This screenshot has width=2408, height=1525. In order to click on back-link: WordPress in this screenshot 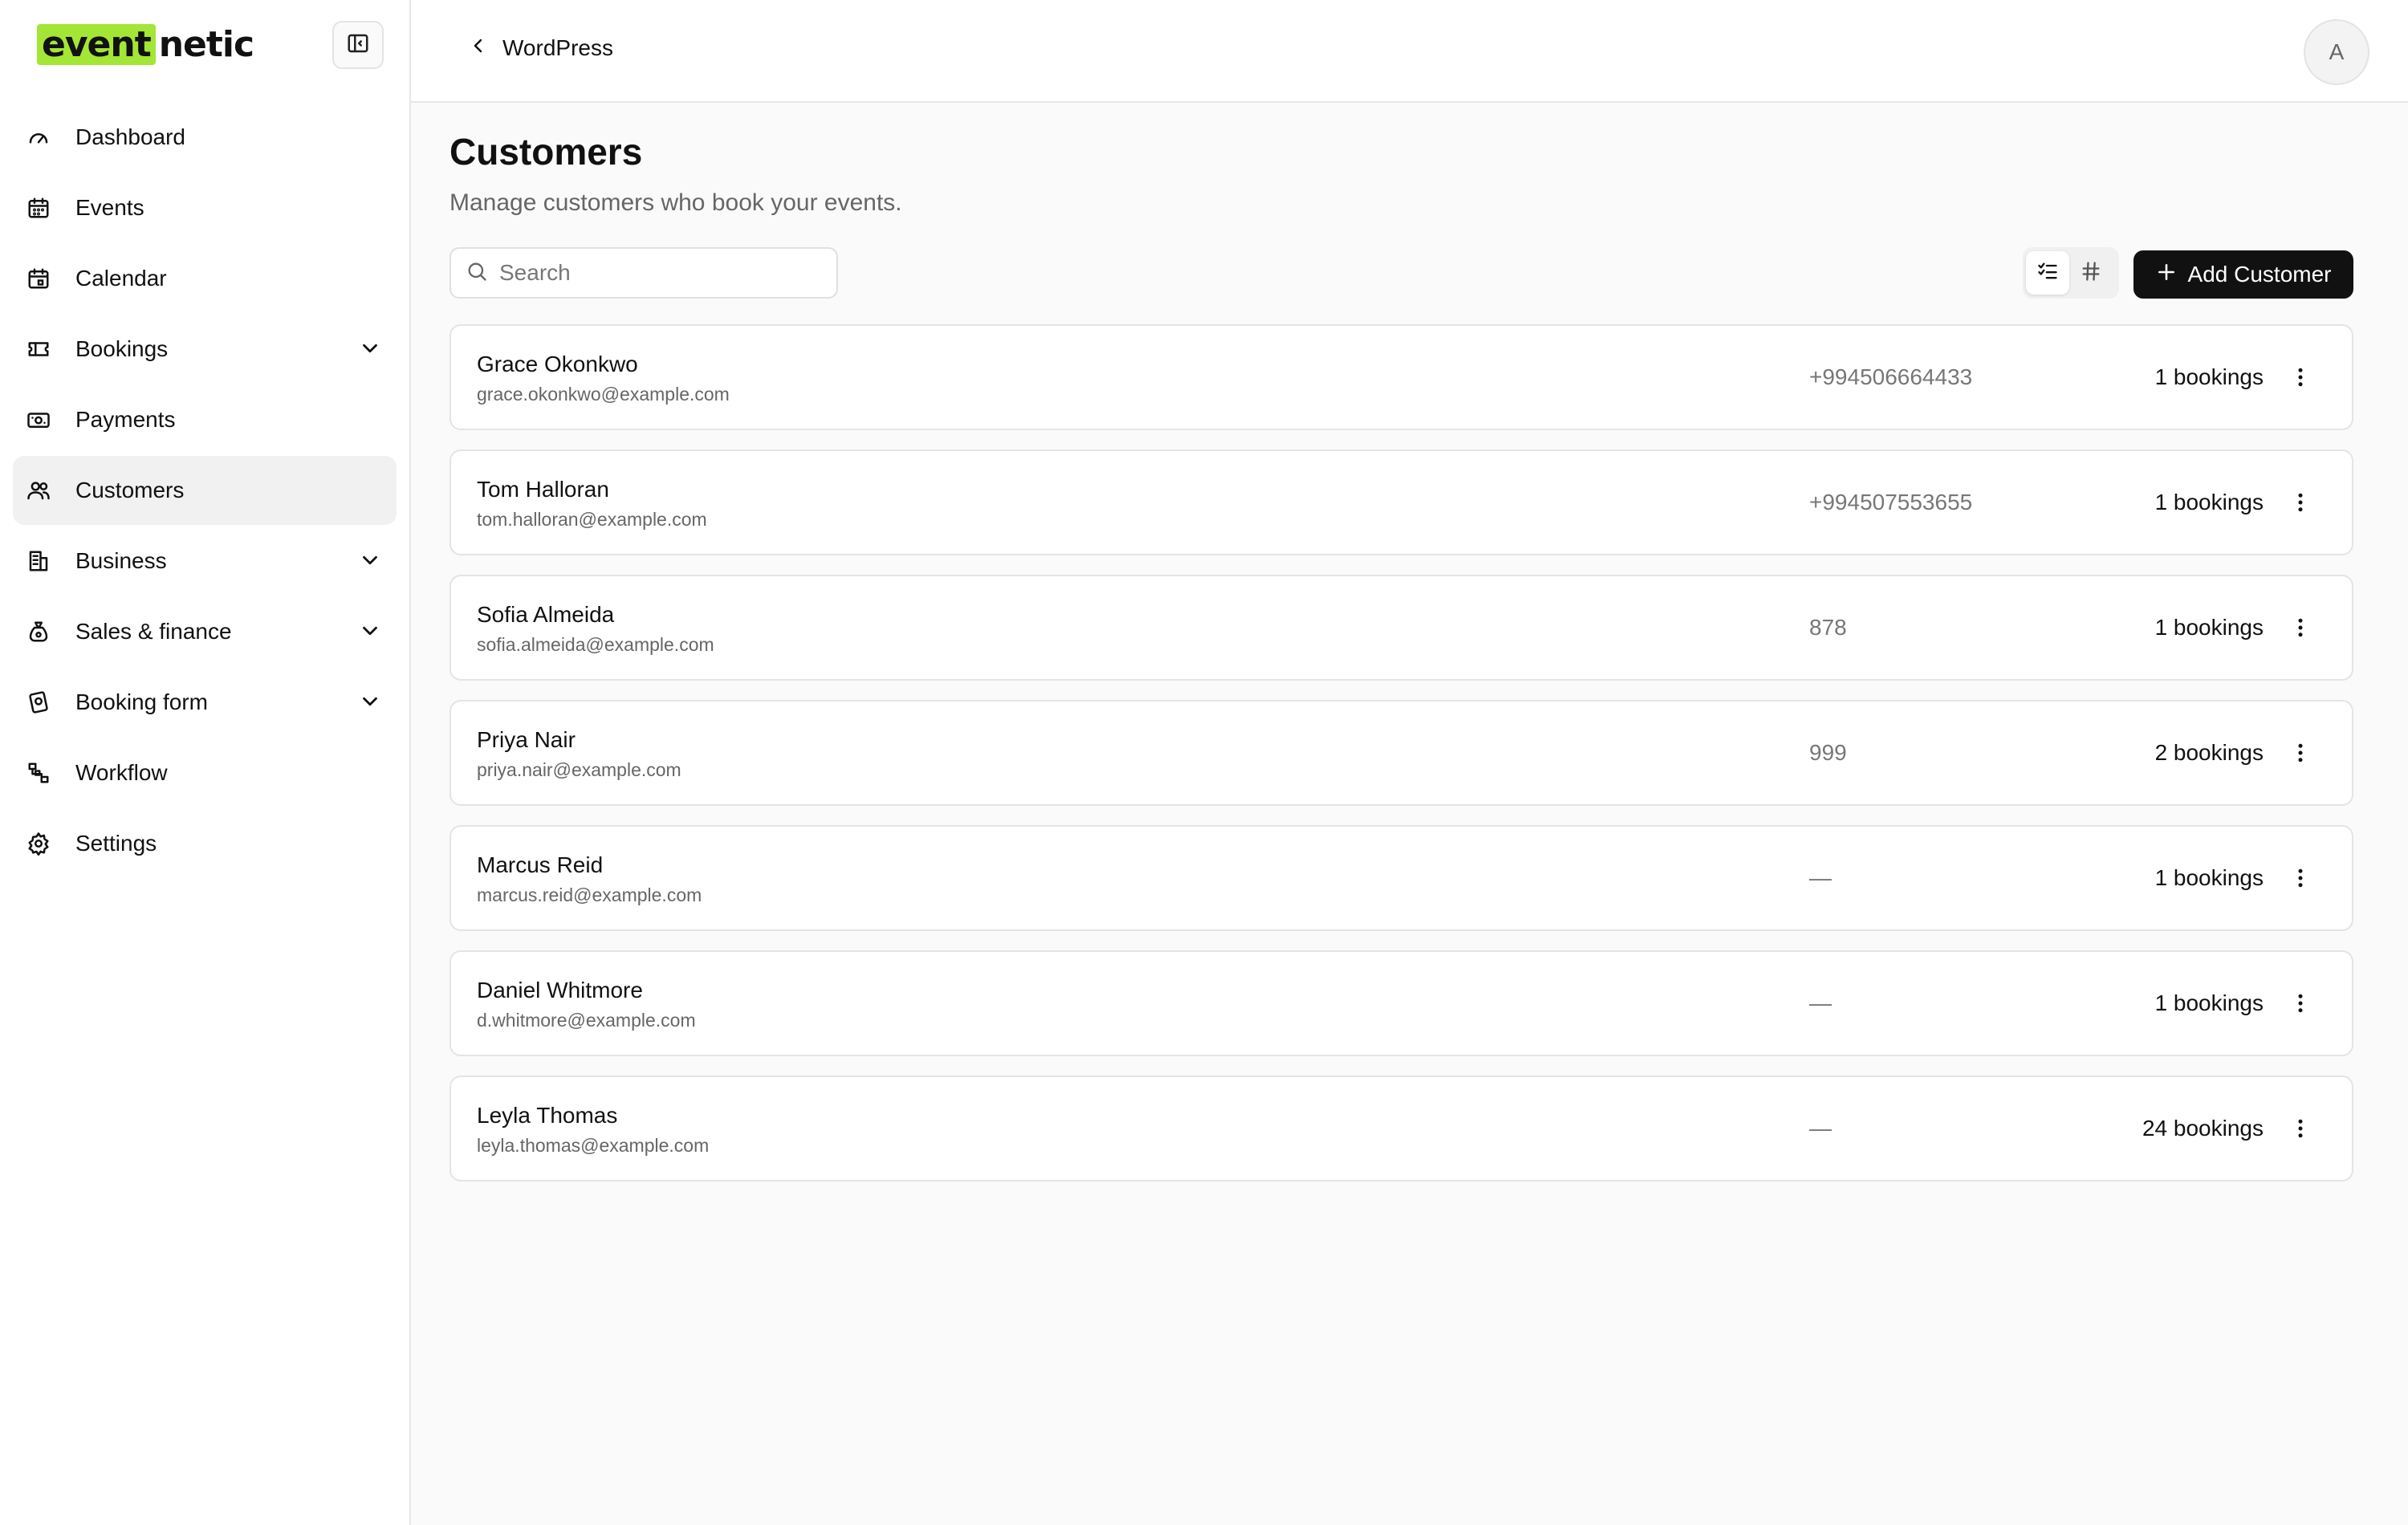, I will do `click(541, 48)`.